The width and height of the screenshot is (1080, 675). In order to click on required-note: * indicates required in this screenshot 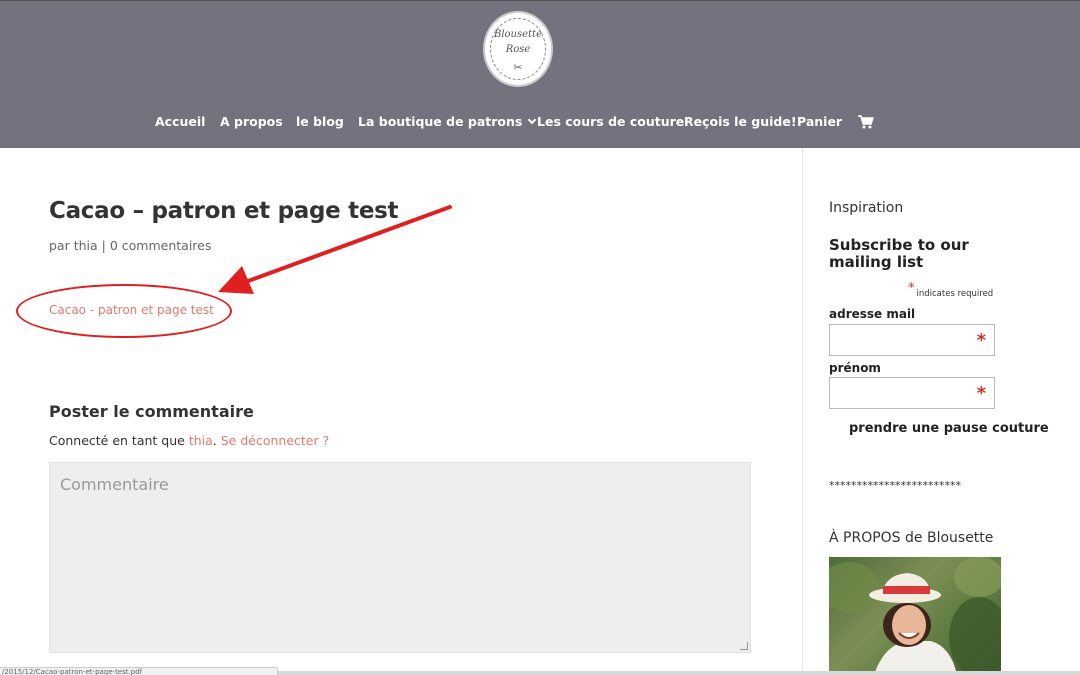, I will do `click(951, 290)`.